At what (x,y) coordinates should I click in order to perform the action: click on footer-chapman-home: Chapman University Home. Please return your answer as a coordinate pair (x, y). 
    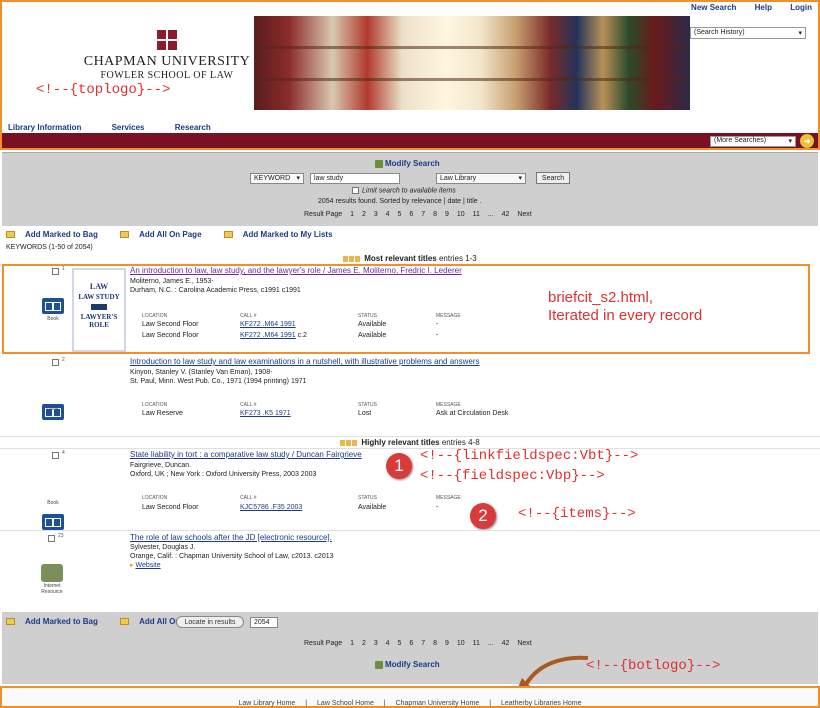
    Looking at the image, I should click on (438, 703).